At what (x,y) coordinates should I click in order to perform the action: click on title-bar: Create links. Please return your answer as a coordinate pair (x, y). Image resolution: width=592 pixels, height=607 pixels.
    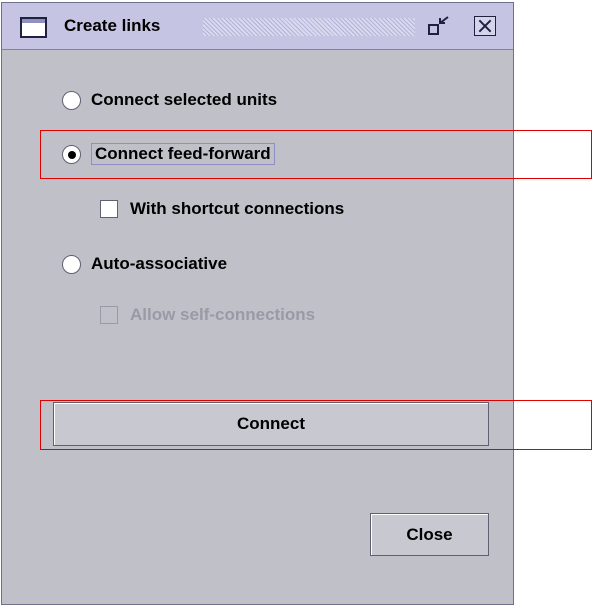
    Looking at the image, I should click on (257, 26).